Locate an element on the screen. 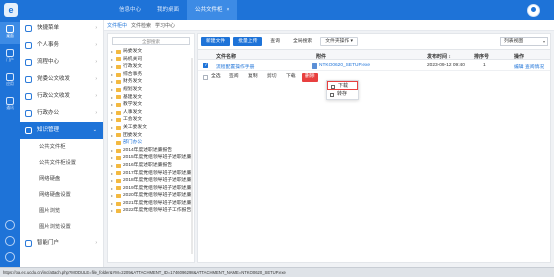  rail-item-portal: 门户 is located at coordinates (10, 57).